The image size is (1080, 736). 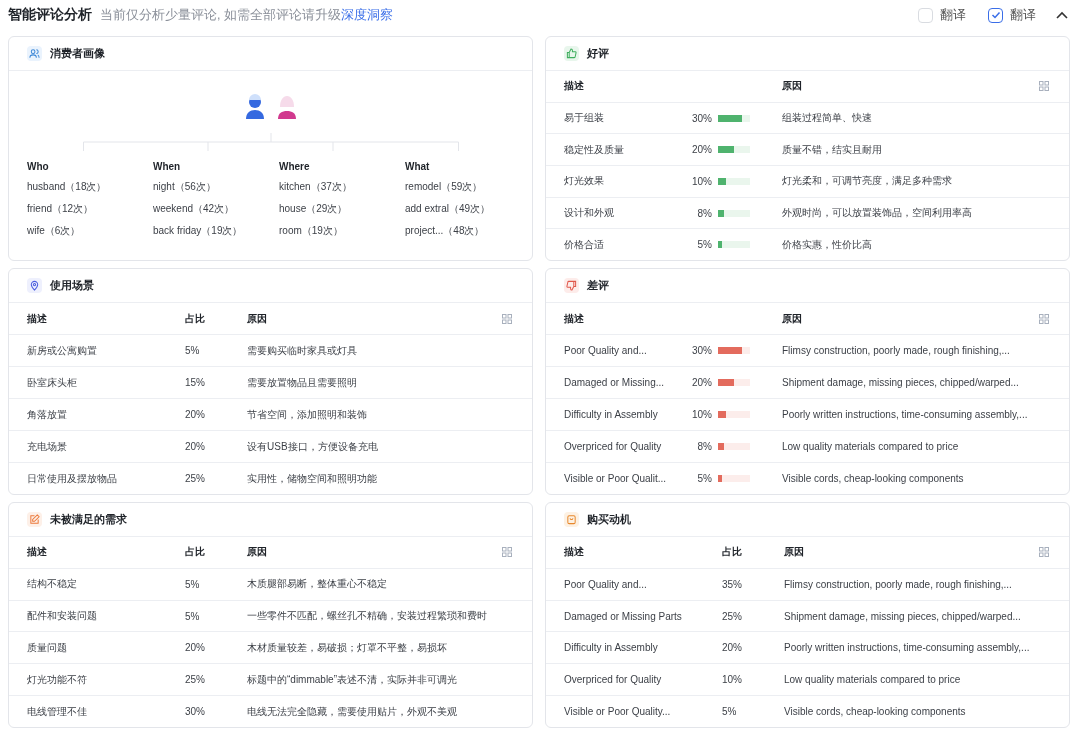 I want to click on table-cell-text: 电线管理不佳, so click(x=57, y=711).